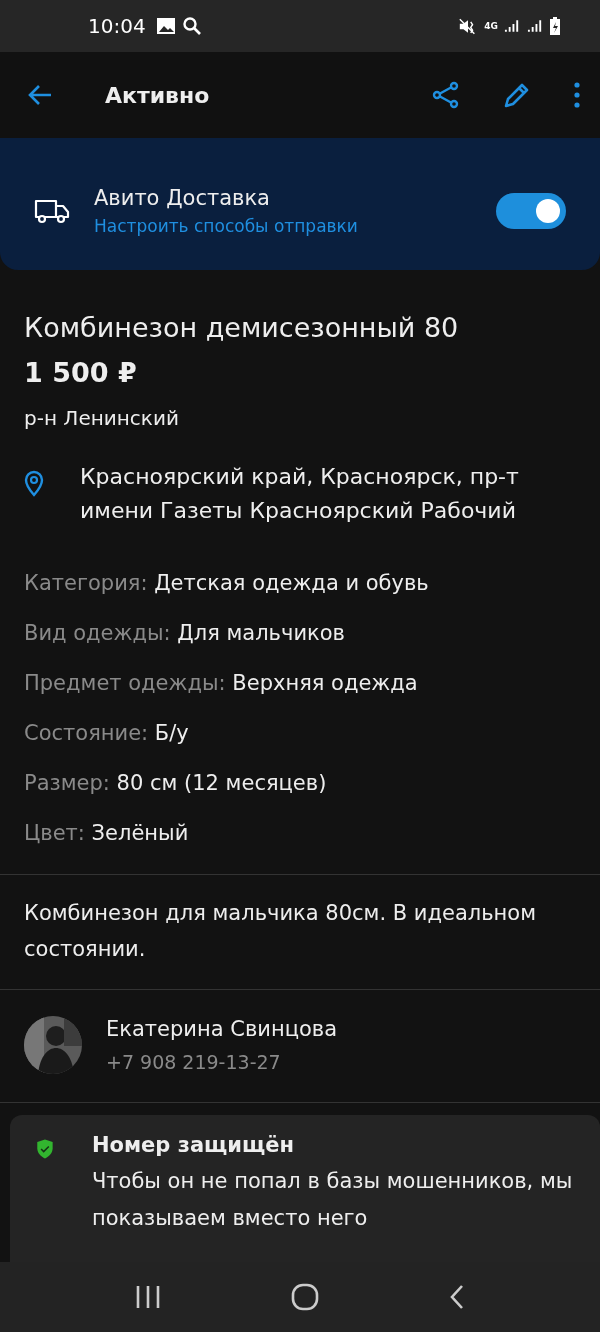  Describe the element at coordinates (54, 833) in the screenshot. I see `attribute-label: Цвет:` at that location.